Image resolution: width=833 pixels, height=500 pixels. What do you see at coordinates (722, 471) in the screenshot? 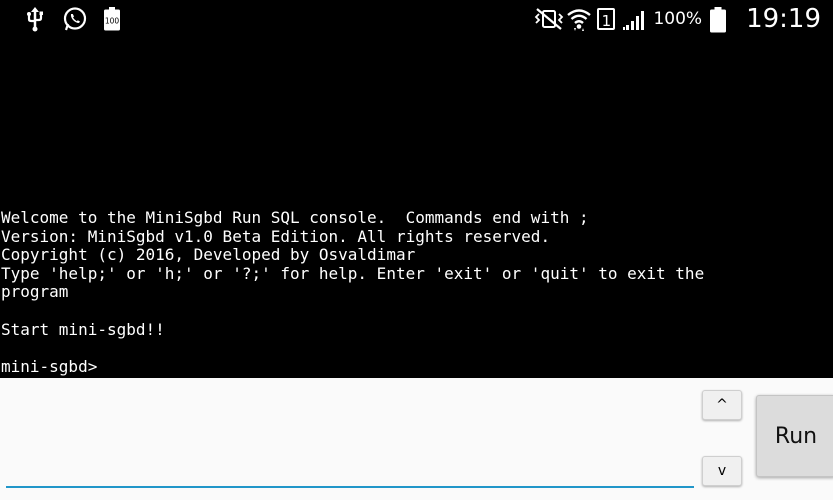
I see `history-down-button: v` at bounding box center [722, 471].